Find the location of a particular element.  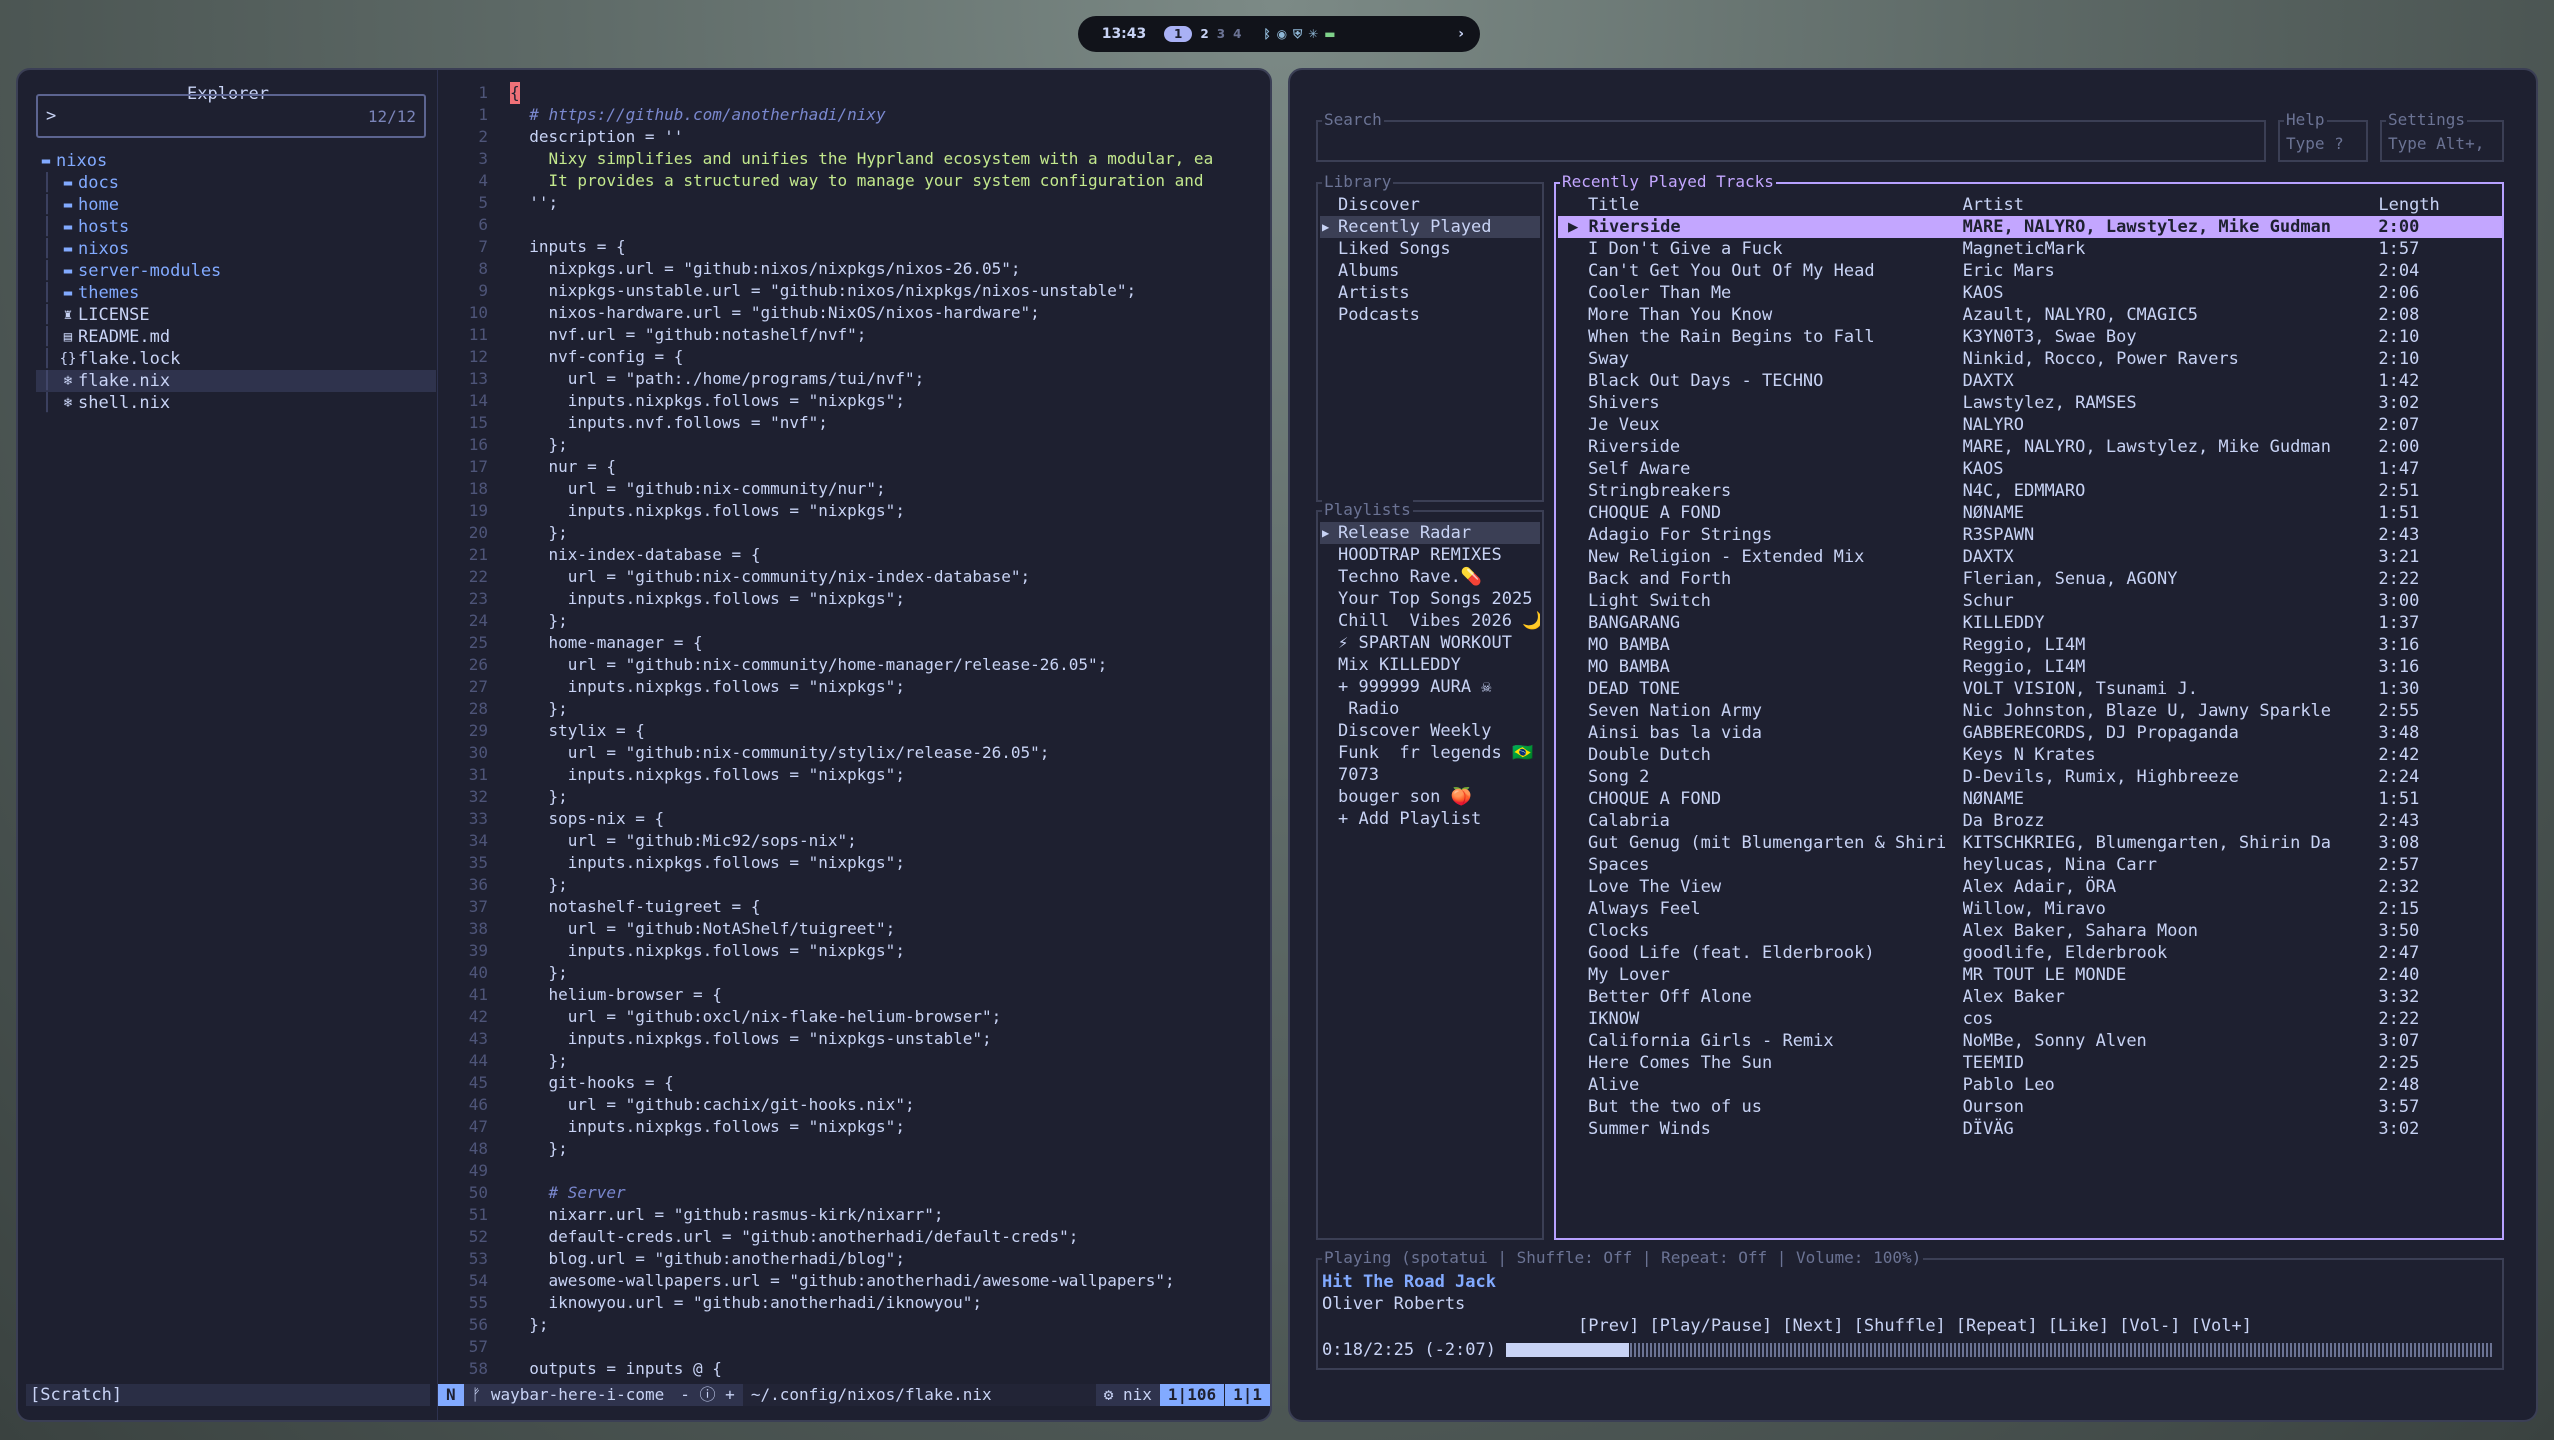

workspace-1: 1 is located at coordinates (1178, 34).